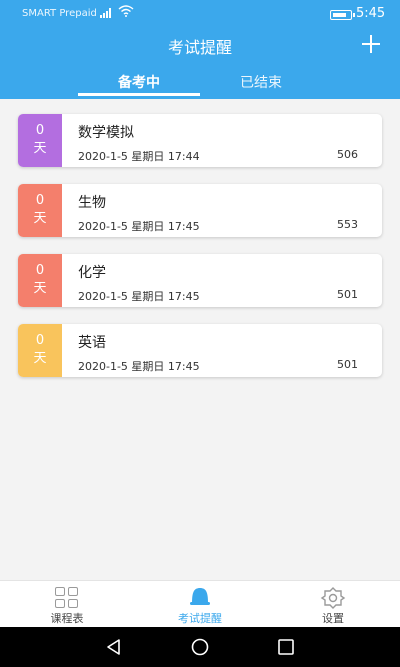 The height and width of the screenshot is (667, 400). I want to click on exam-name: 英语, so click(92, 343).